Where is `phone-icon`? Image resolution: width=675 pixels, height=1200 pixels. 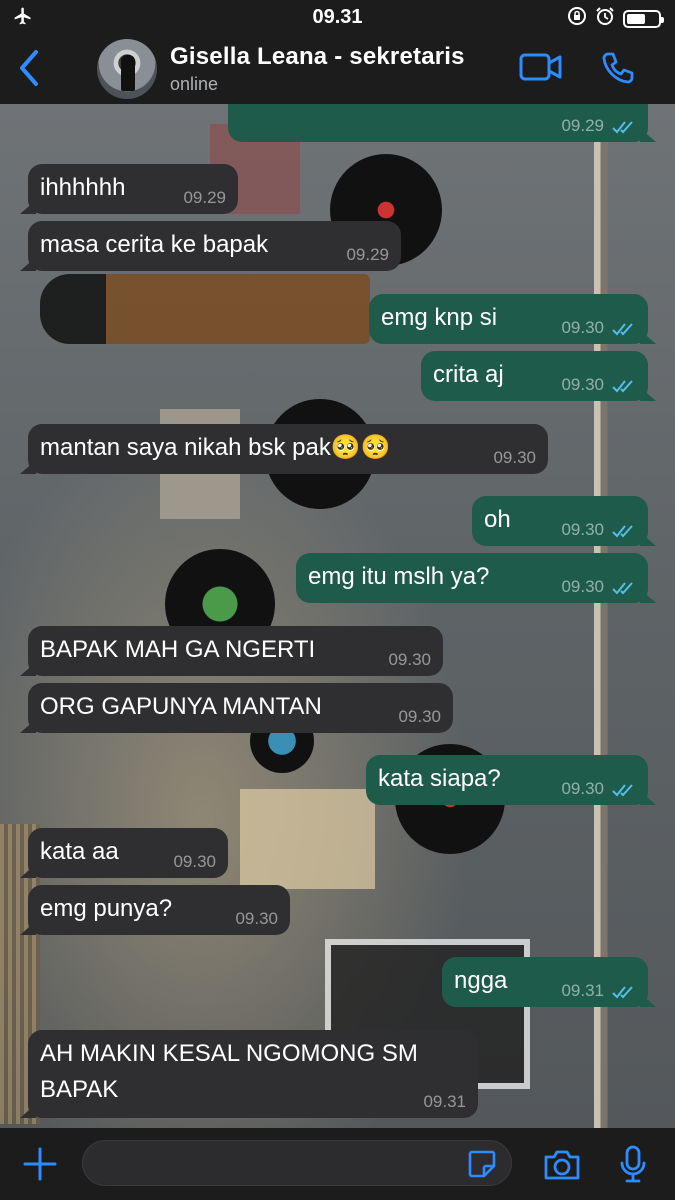
phone-icon is located at coordinates (618, 68).